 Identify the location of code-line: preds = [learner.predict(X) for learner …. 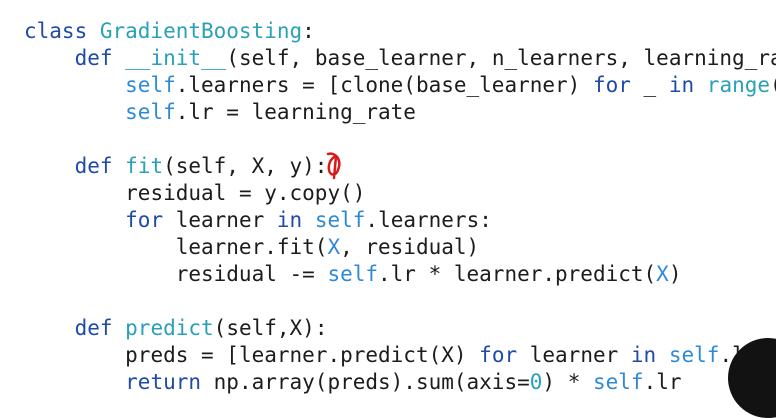
(388, 355).